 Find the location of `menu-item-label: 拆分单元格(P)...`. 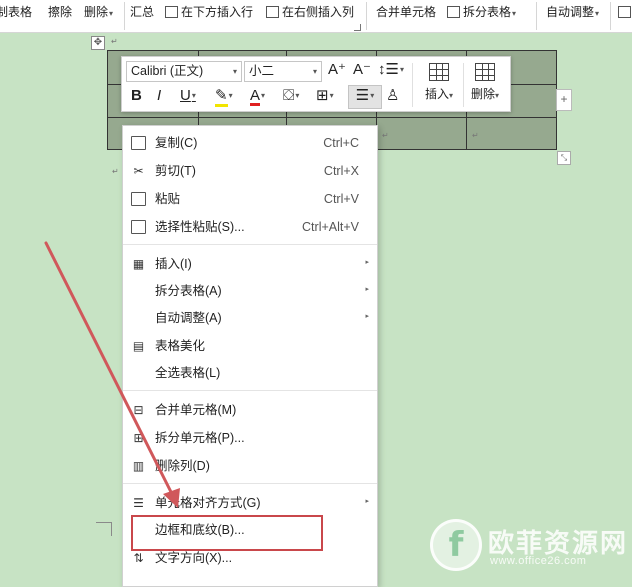

menu-item-label: 拆分单元格(P)... is located at coordinates (200, 438).